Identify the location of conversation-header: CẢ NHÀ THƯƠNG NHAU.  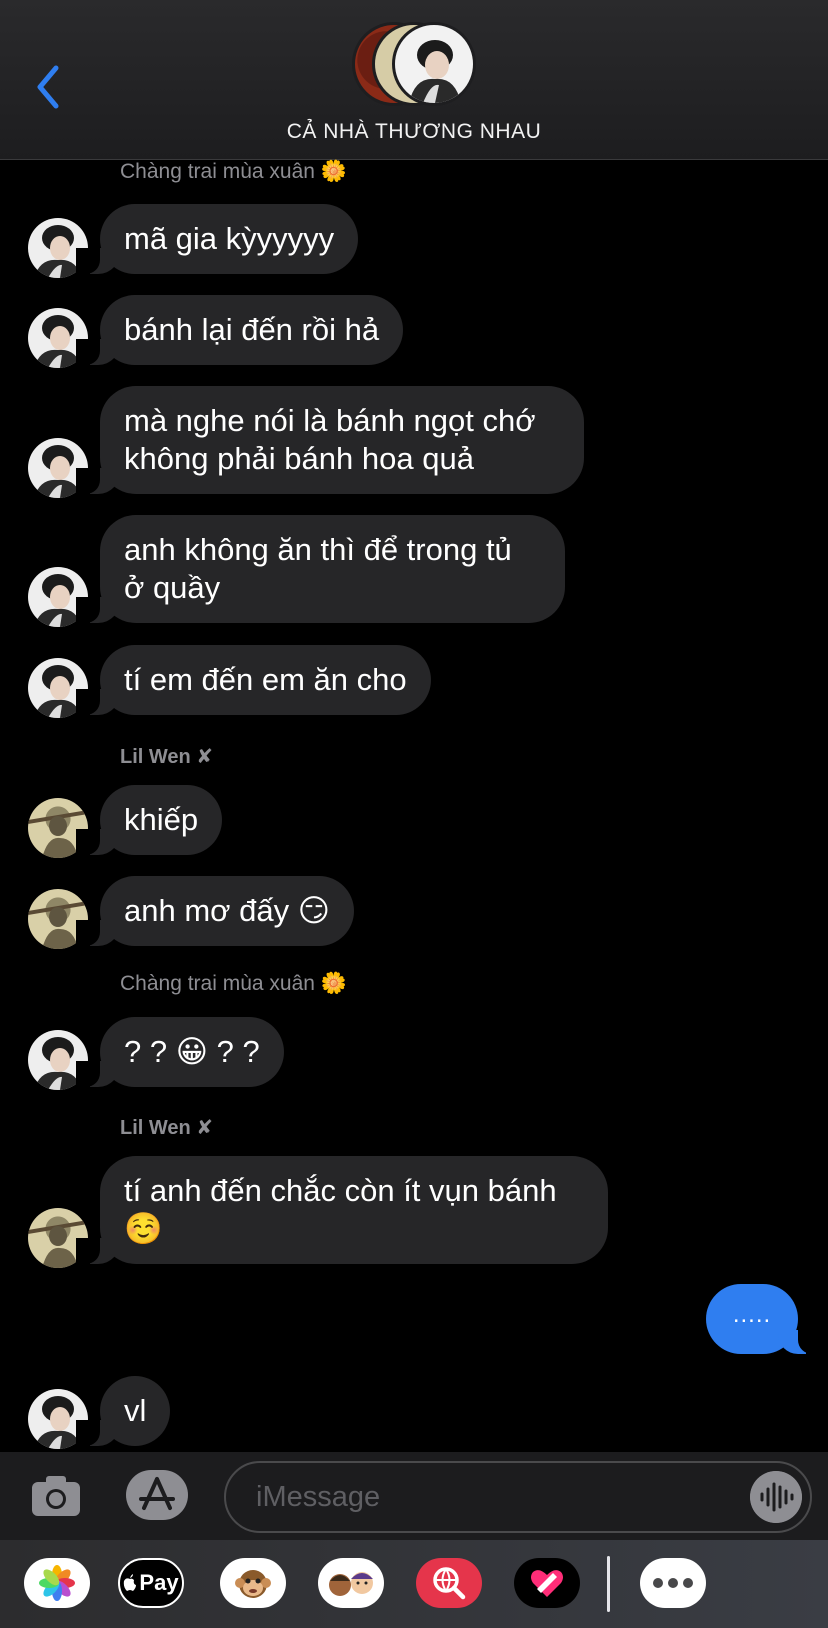
(414, 80).